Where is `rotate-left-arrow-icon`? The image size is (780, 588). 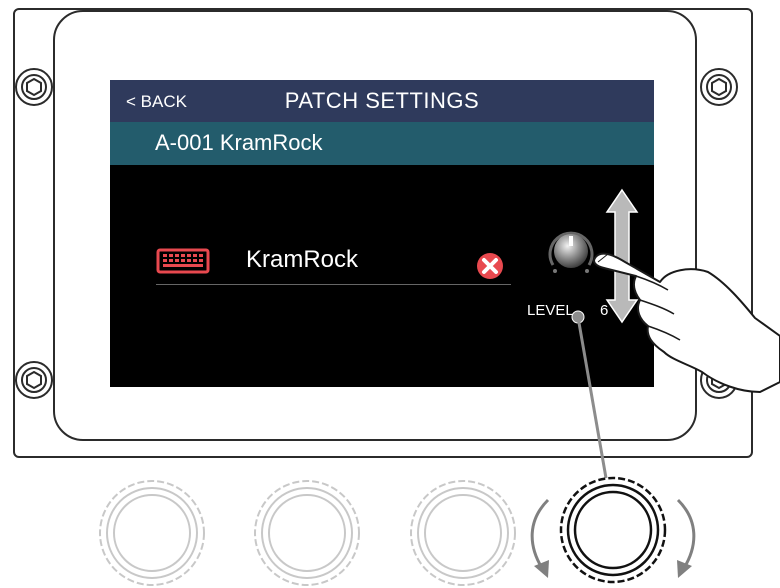
rotate-left-arrow-icon is located at coordinates (540, 538).